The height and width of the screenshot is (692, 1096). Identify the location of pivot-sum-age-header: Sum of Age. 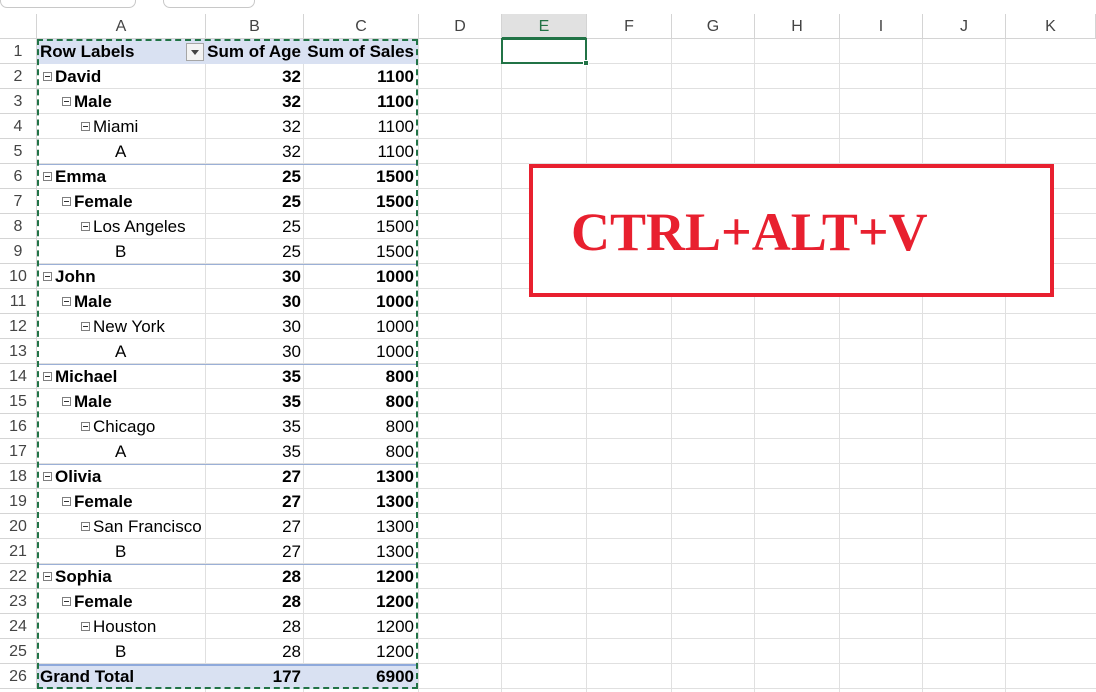
(255, 51).